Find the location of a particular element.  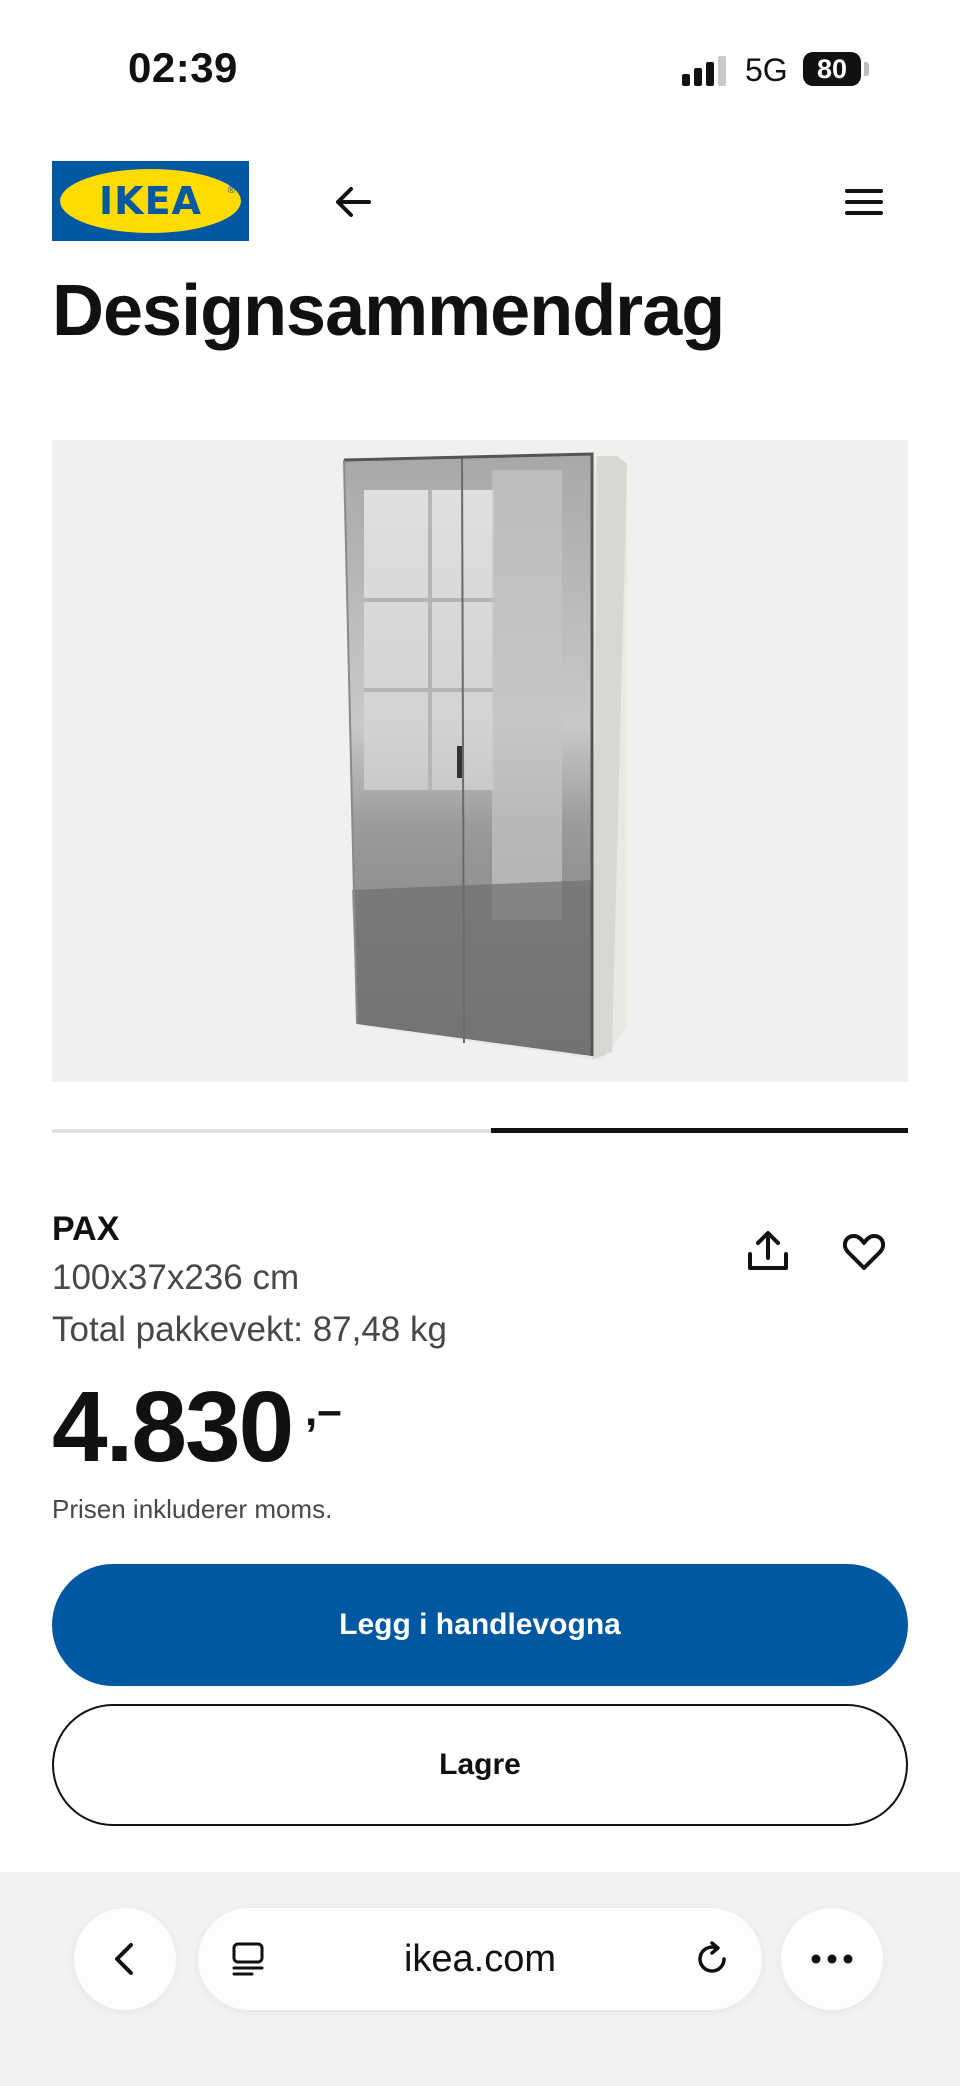

chevron-left-icon is located at coordinates (124, 1959).